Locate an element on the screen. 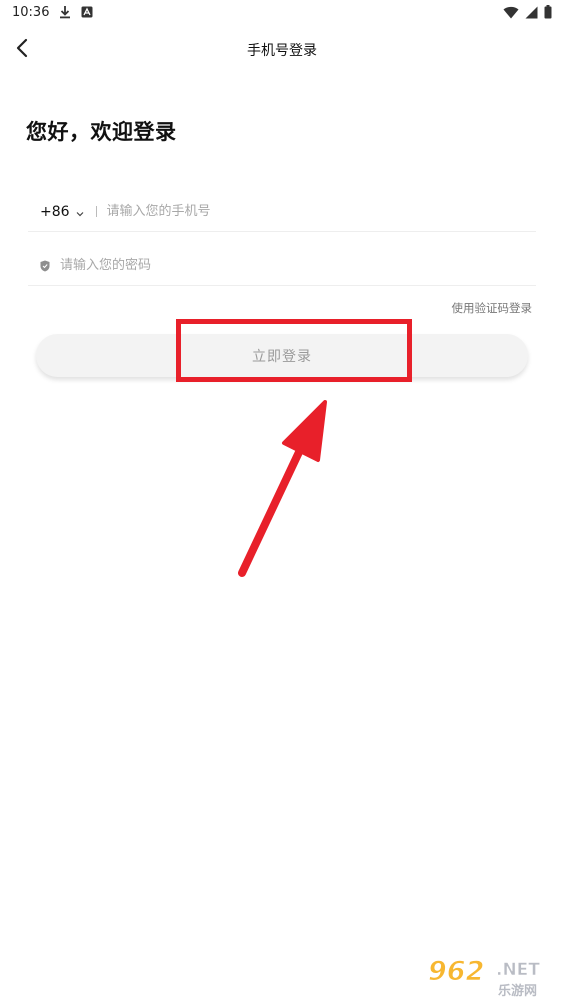 Image resolution: width=564 pixels, height=1004 pixels. site-watermark-logo: 962 .NET 乐游网 is located at coordinates (493, 976).